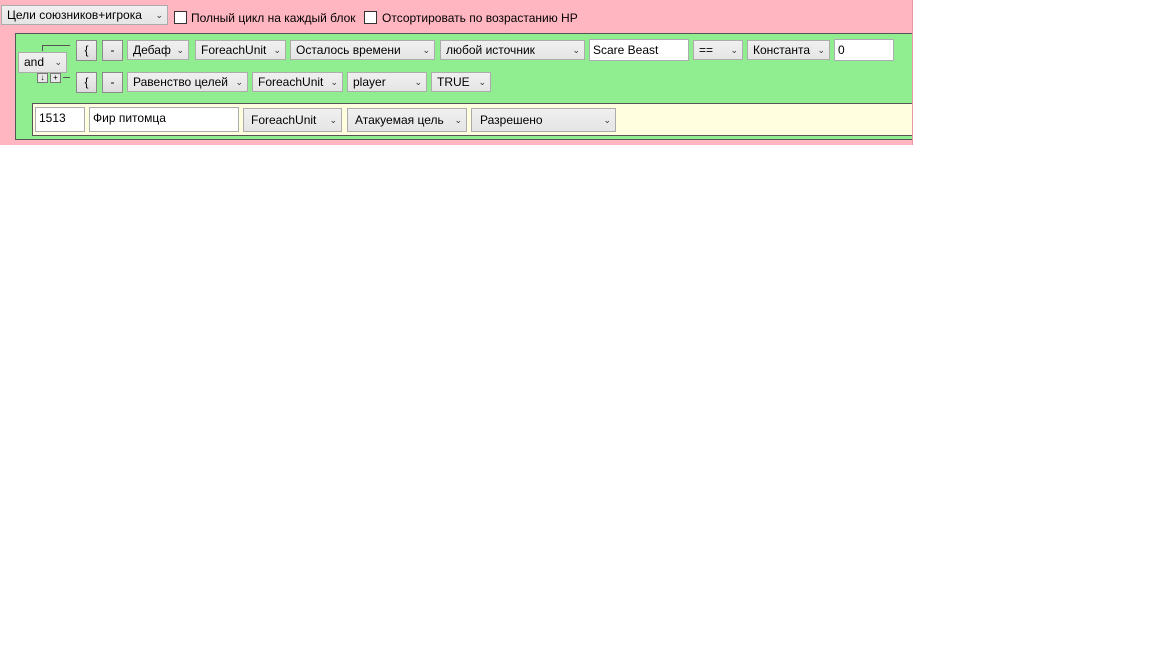 The height and width of the screenshot is (648, 1152). I want to click on condition-type-select: Равенство целей ⌄, so click(187, 82).